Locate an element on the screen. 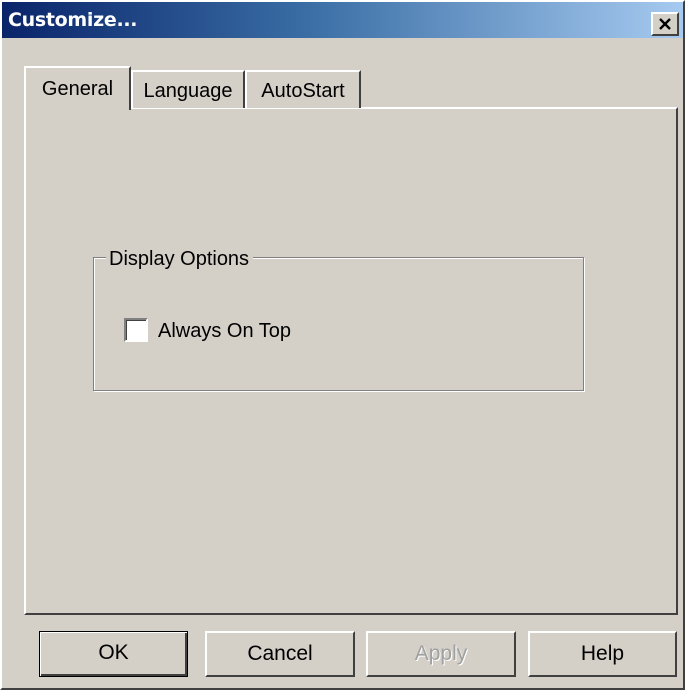  display-options-label: Display Options is located at coordinates (180, 259).